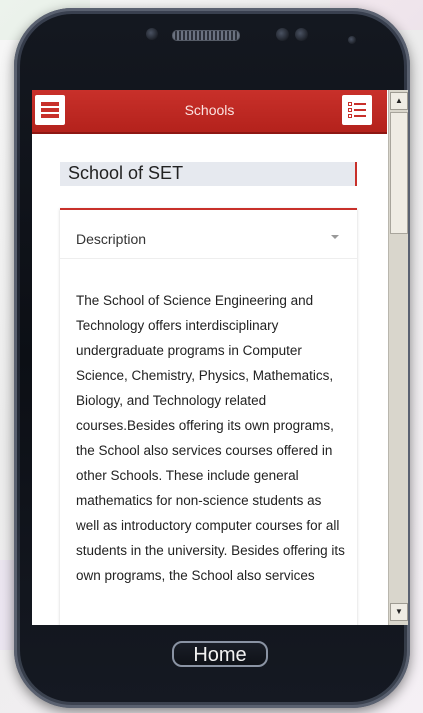  I want to click on scroll-thumb, so click(399, 173).